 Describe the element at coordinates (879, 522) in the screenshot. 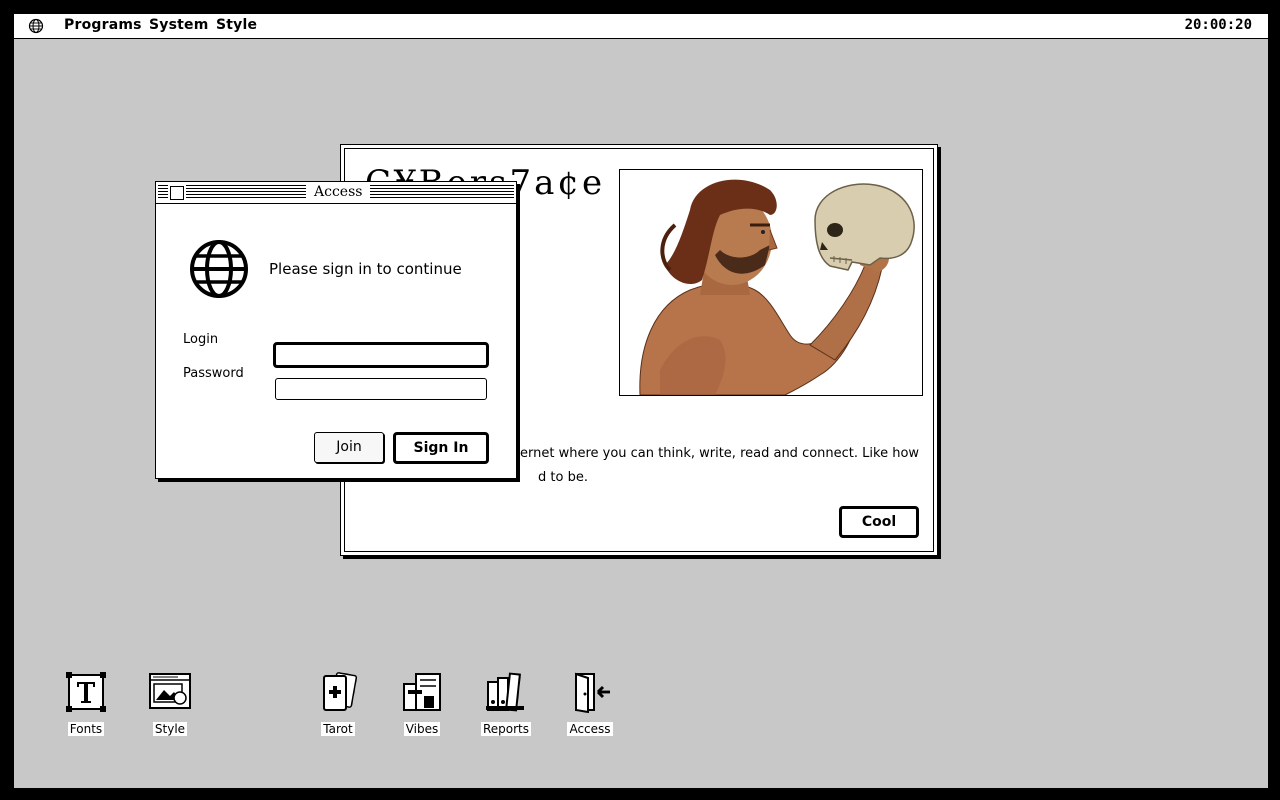

I see `cool-button: Cool` at that location.